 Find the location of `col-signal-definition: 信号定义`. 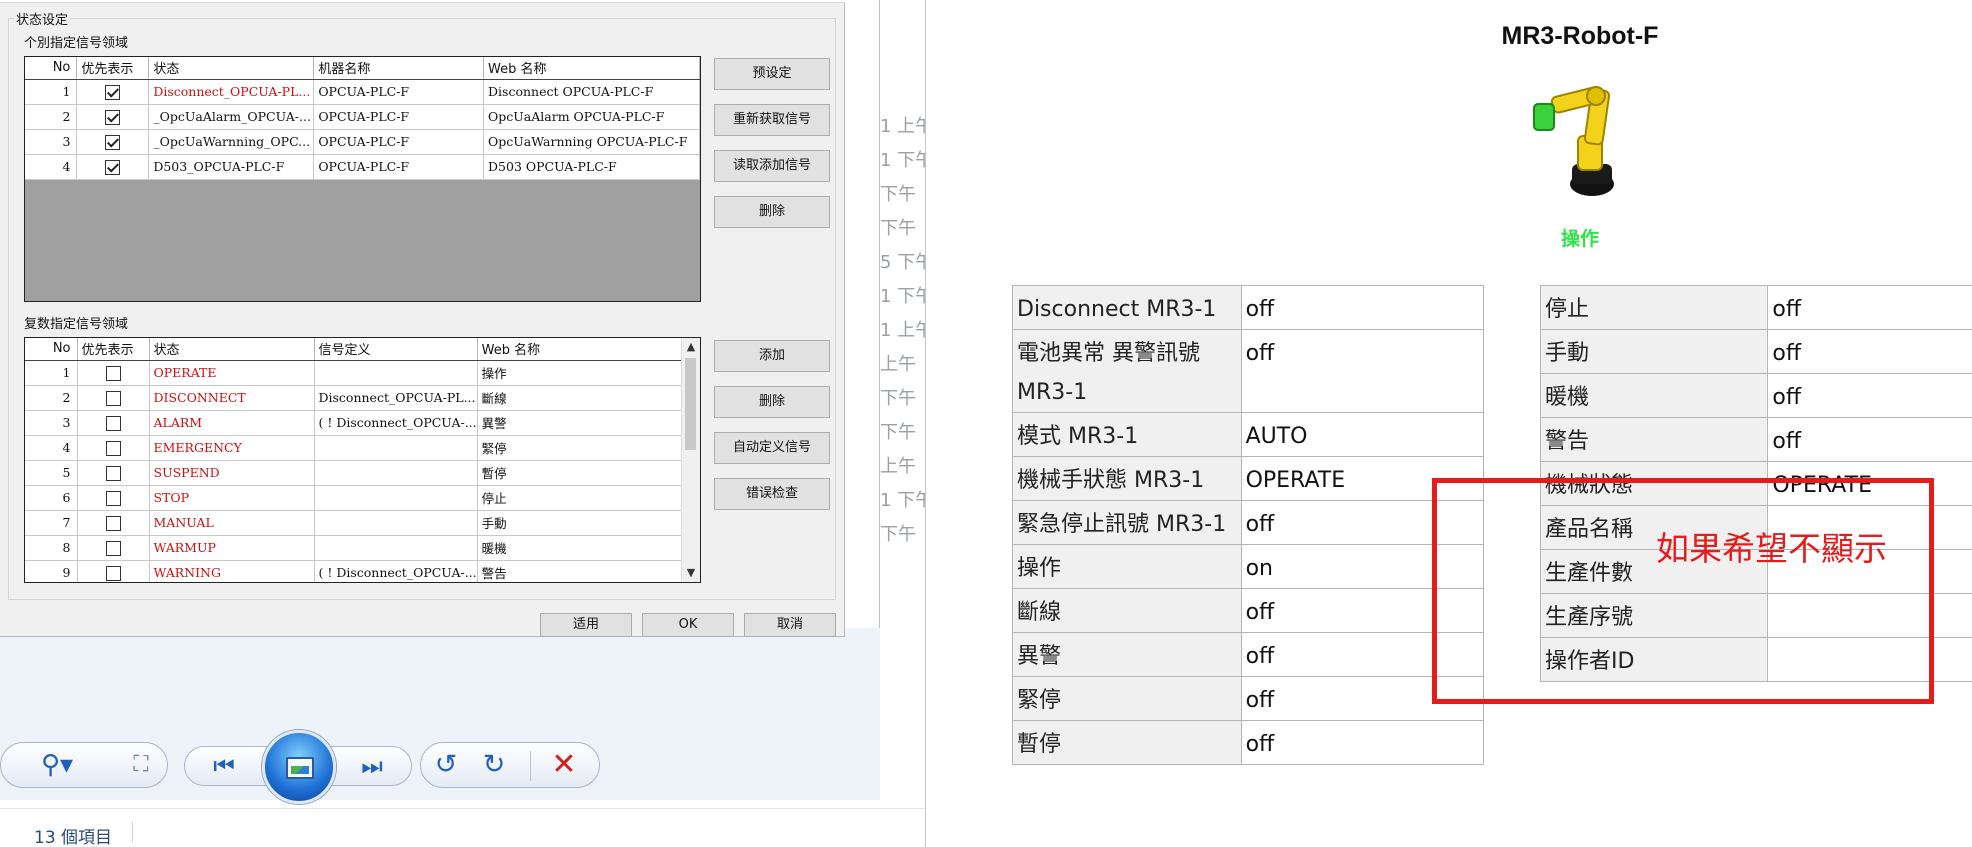

col-signal-definition: 信号定义 is located at coordinates (396, 349).